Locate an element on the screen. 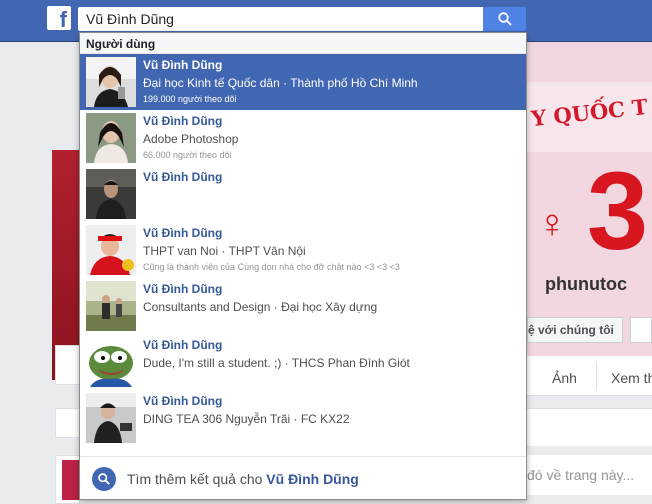  cover-site-name: phunutoc is located at coordinates (586, 284).